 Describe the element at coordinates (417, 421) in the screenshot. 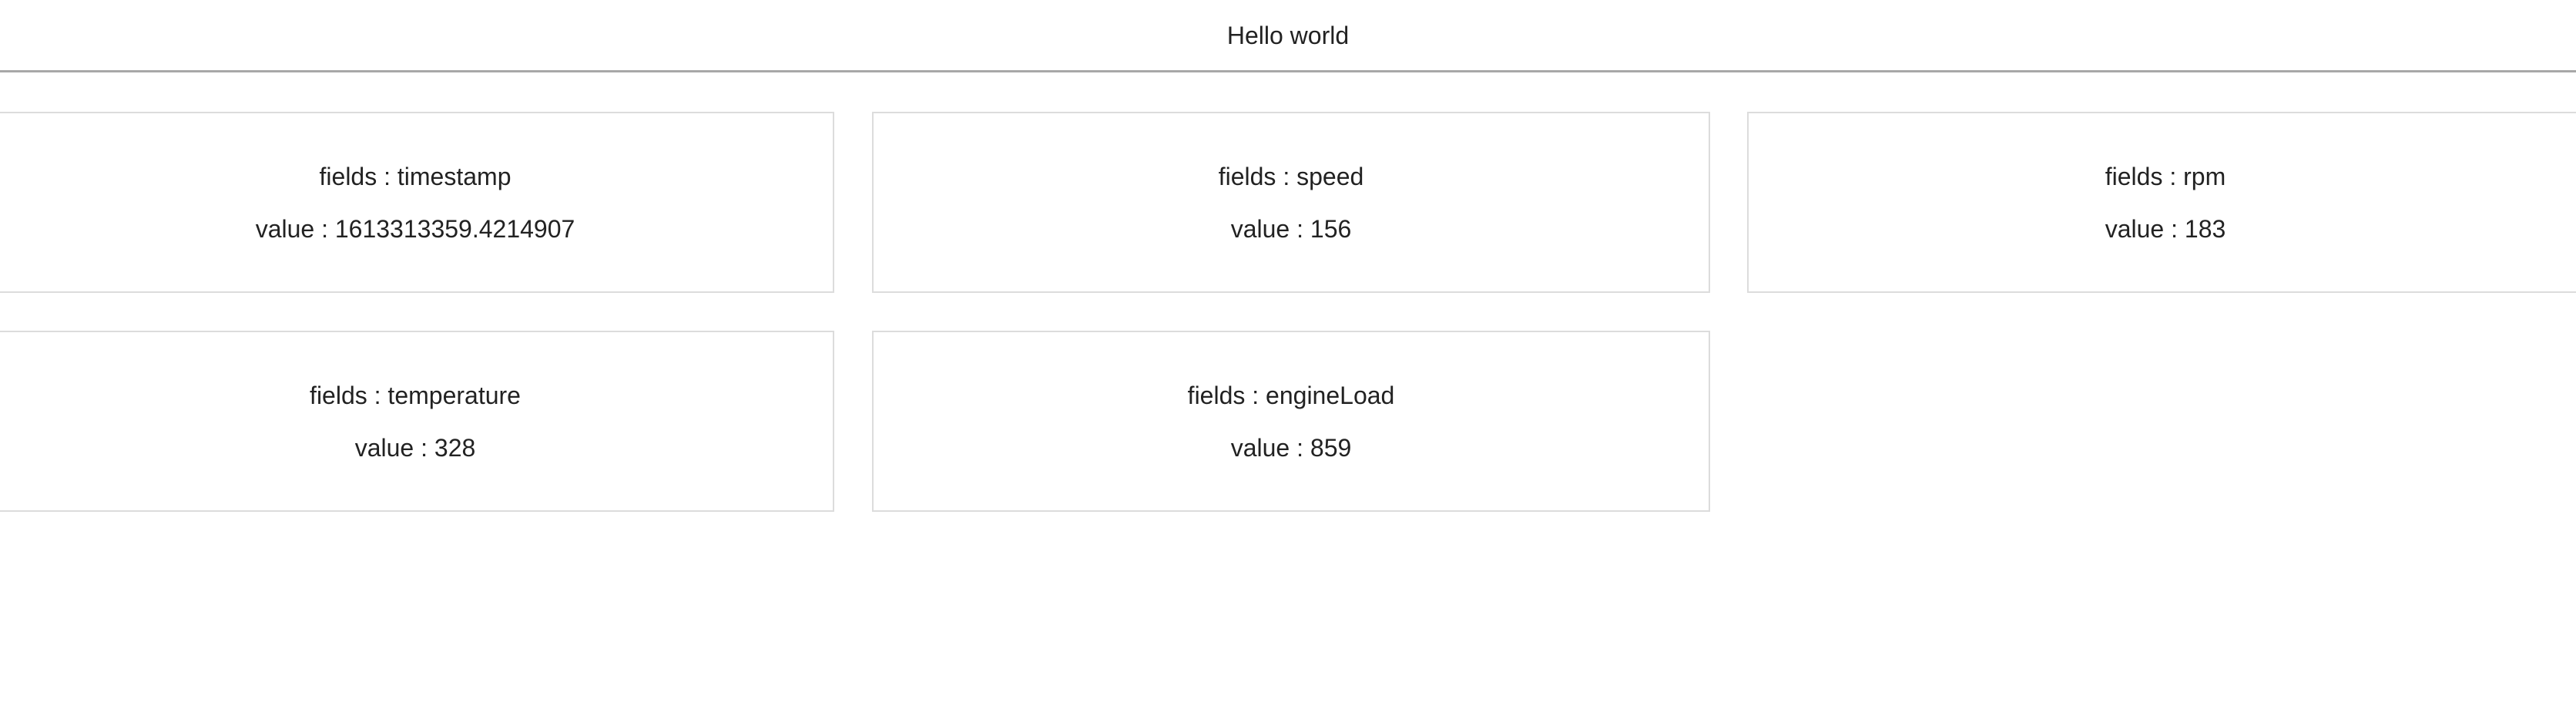

I see `data-card-temperature: fields : temperature value : 328` at that location.